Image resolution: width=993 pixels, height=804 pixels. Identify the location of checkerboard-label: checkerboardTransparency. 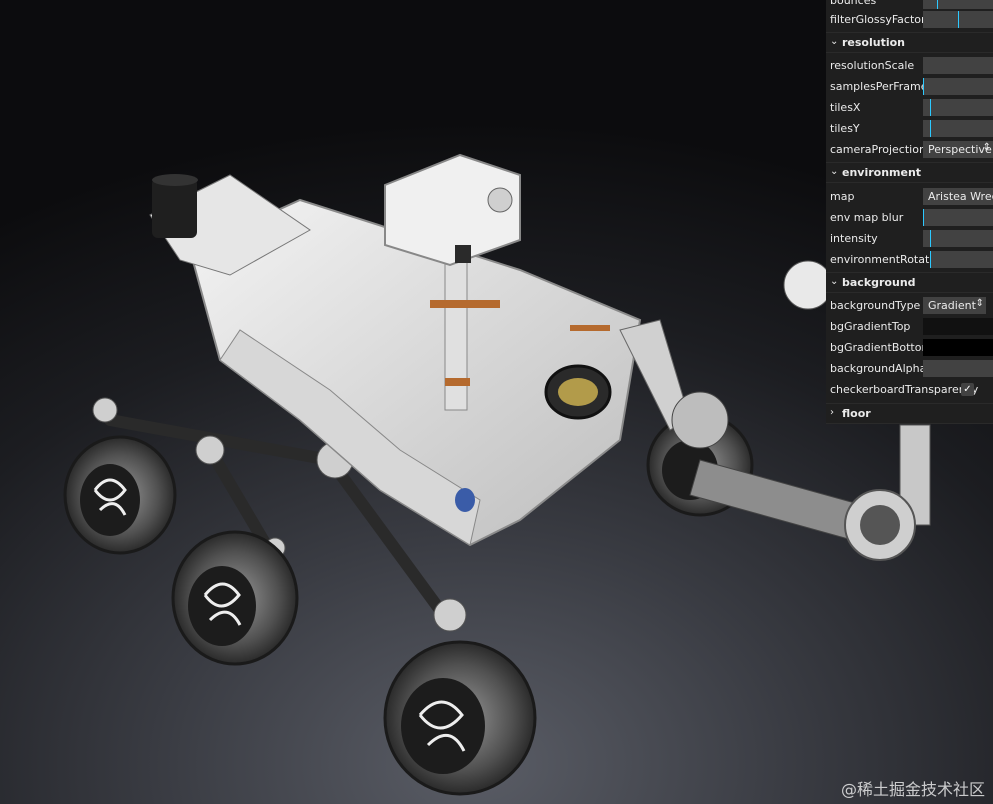
(904, 389).